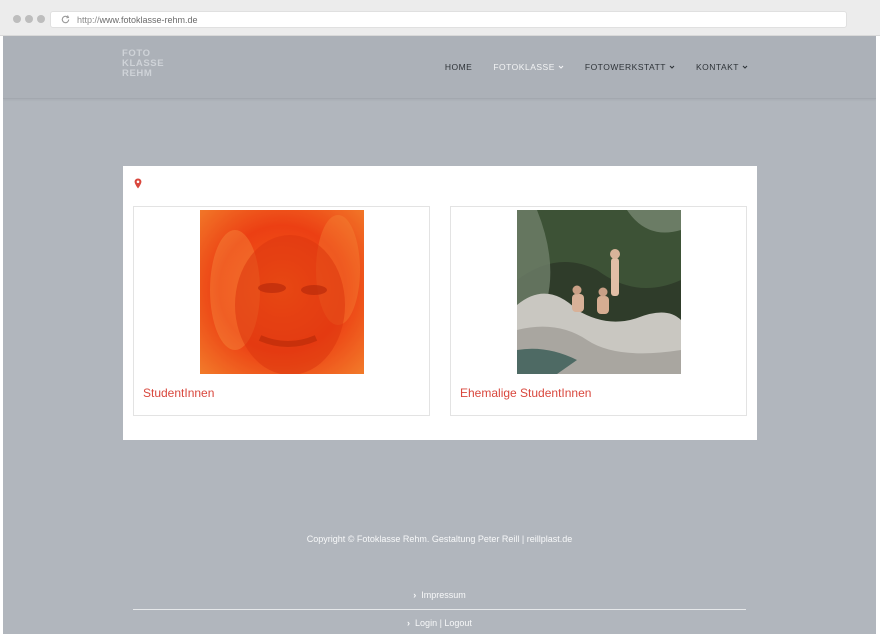 The image size is (880, 634). Describe the element at coordinates (717, 67) in the screenshot. I see `nav-item-label: KONTAKT` at that location.